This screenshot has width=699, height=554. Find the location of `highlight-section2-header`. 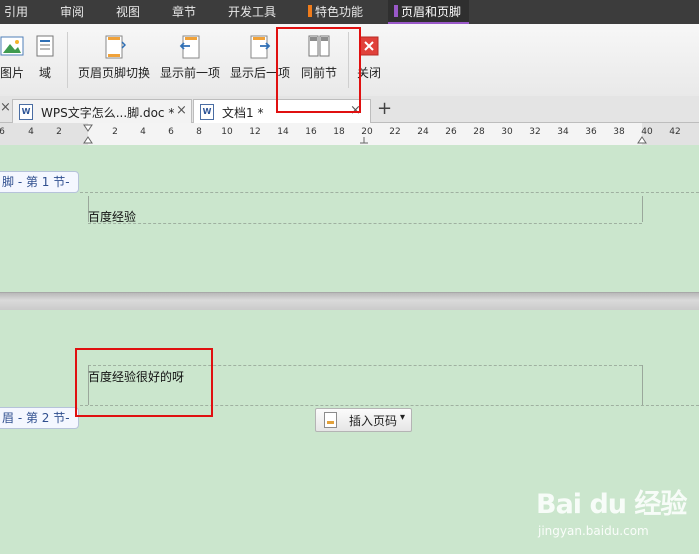

highlight-section2-header is located at coordinates (144, 382).